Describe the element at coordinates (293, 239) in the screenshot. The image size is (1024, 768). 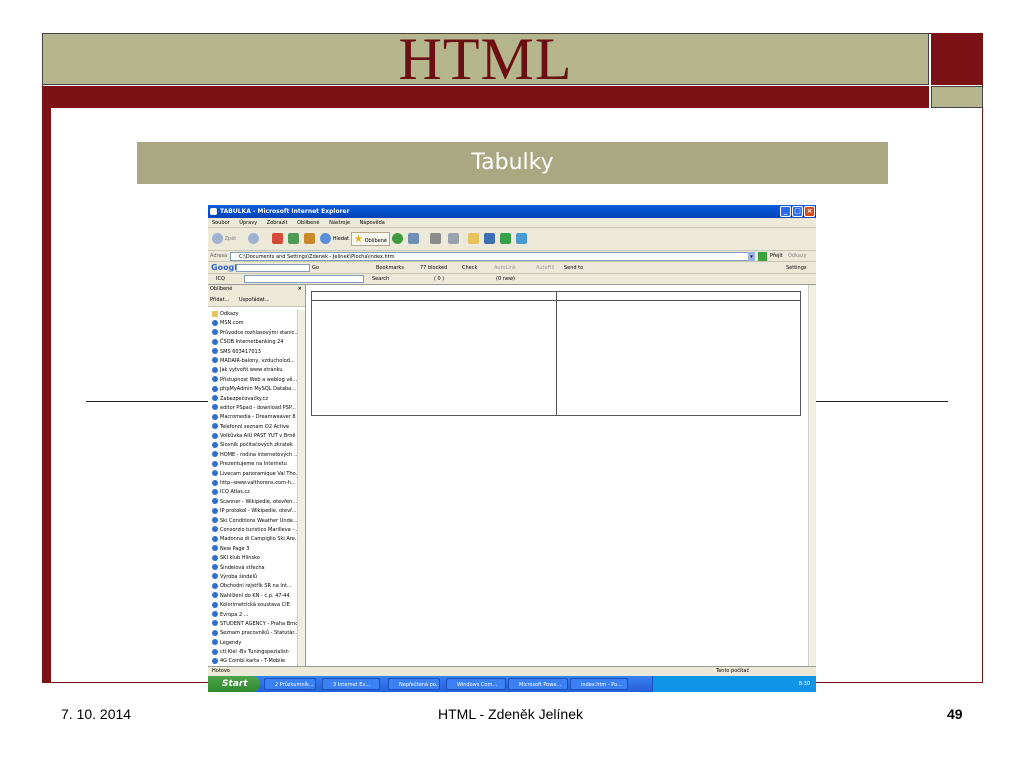
I see `refresh-button` at that location.